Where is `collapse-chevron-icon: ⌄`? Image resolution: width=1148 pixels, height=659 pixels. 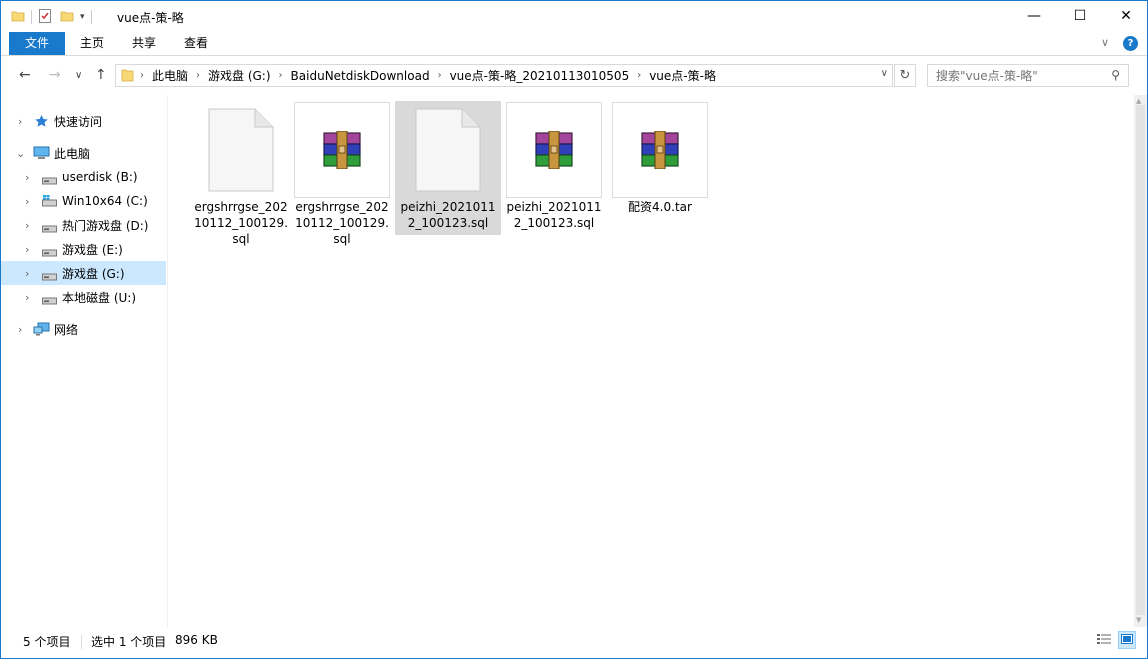
collapse-chevron-icon: ⌄ is located at coordinates (20, 153).